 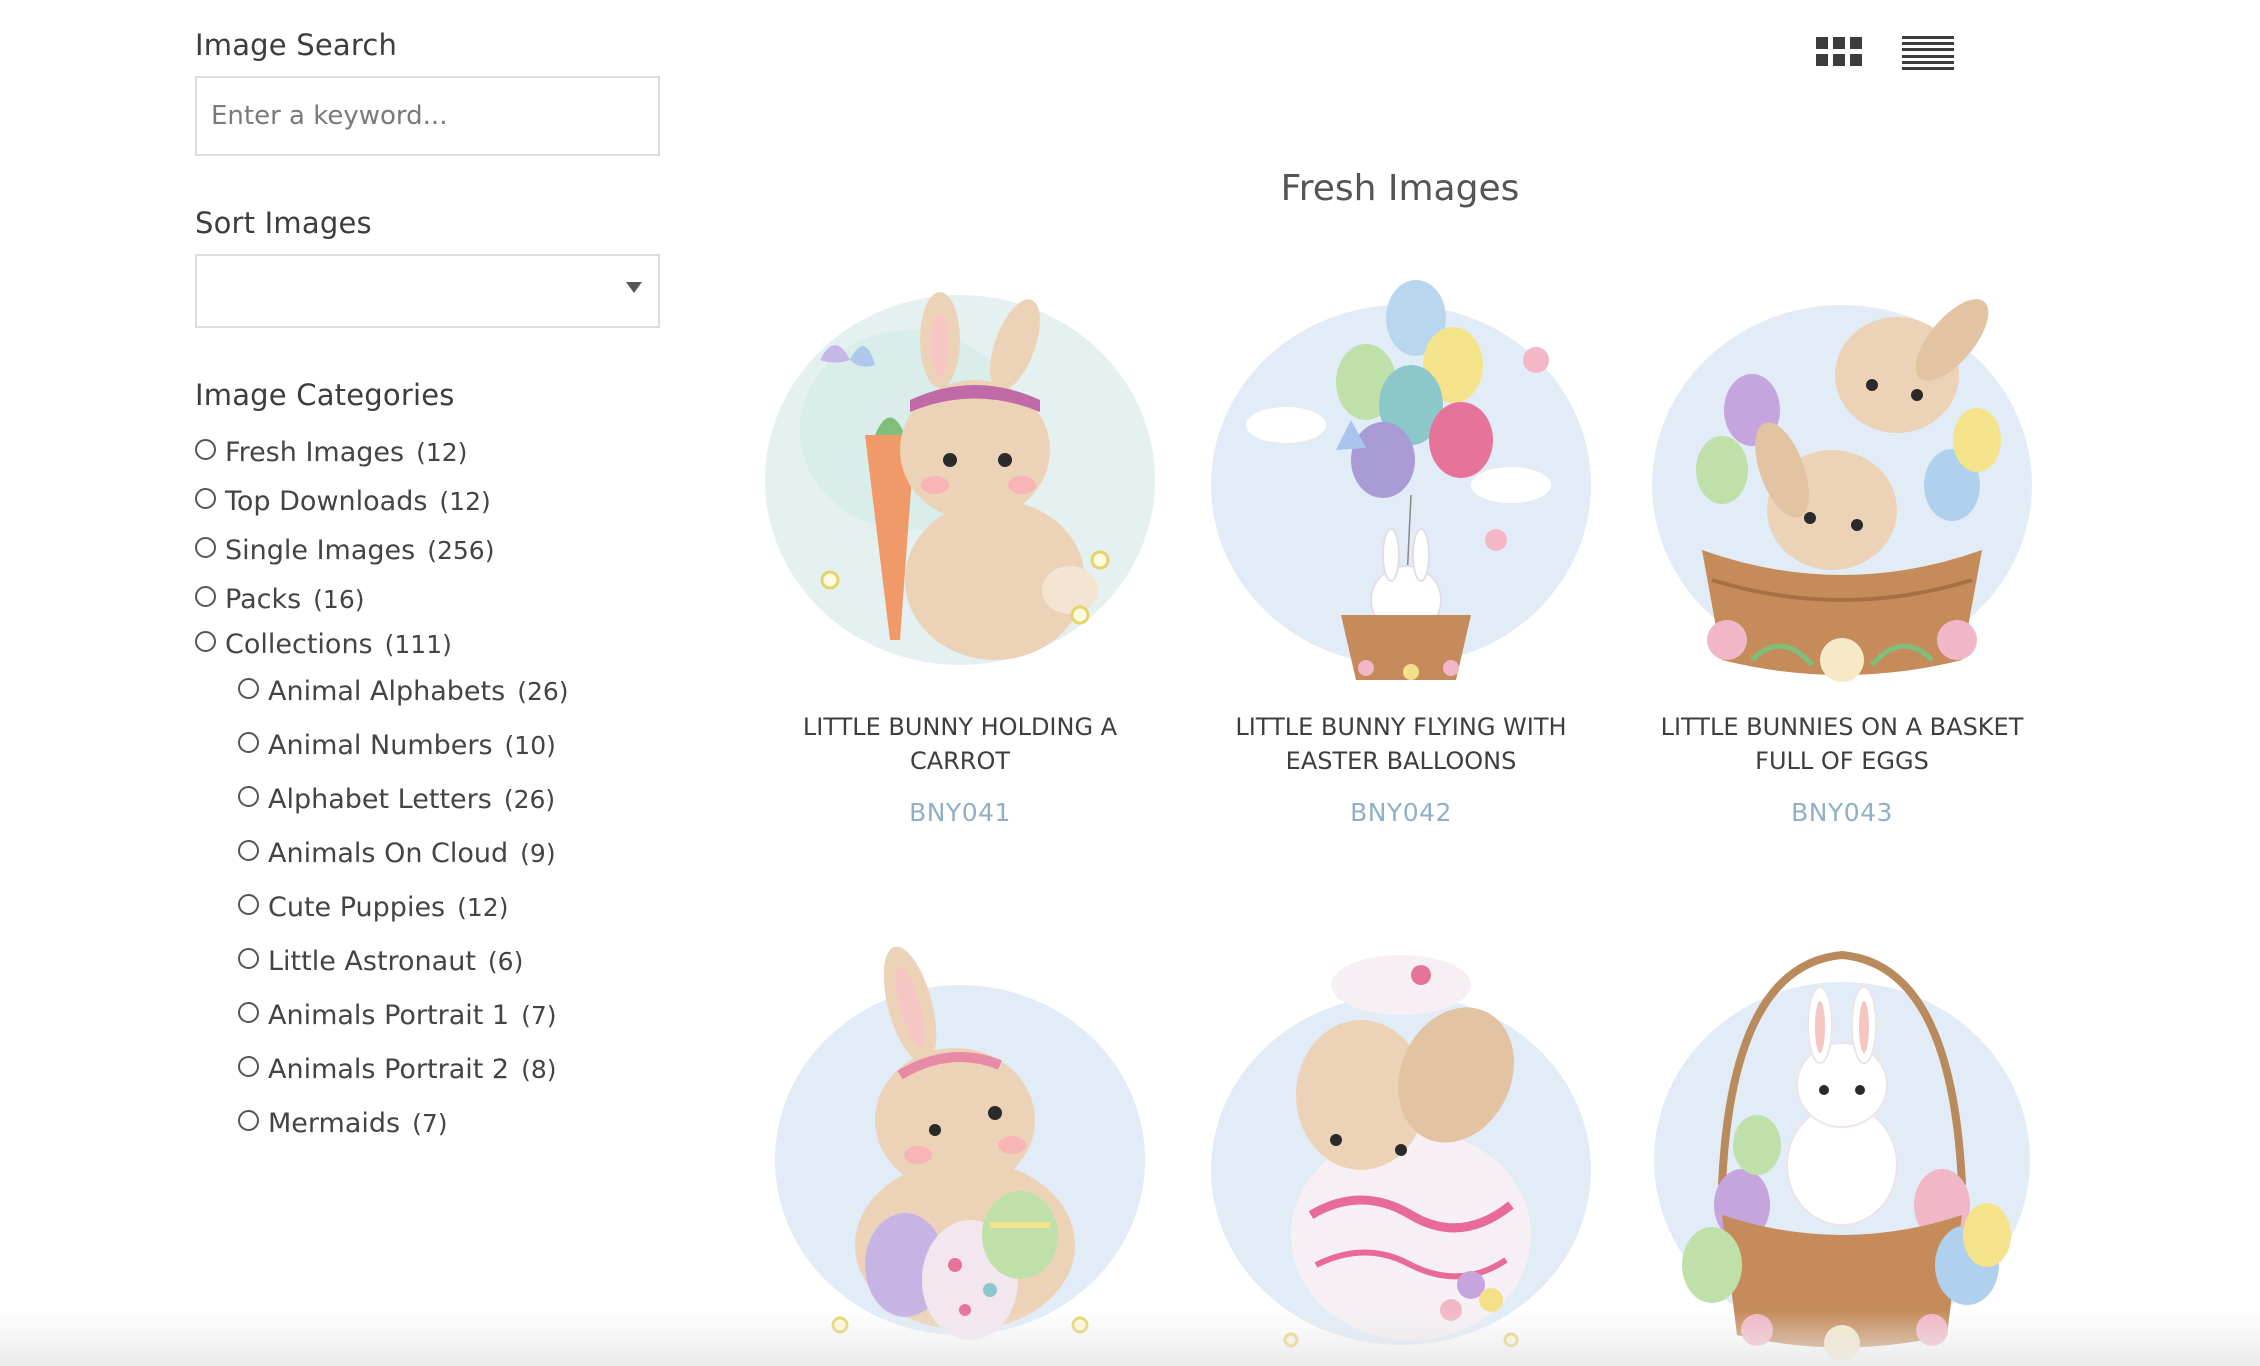 What do you see at coordinates (430, 550) in the screenshot?
I see `category-single-images: Single Images (256)` at bounding box center [430, 550].